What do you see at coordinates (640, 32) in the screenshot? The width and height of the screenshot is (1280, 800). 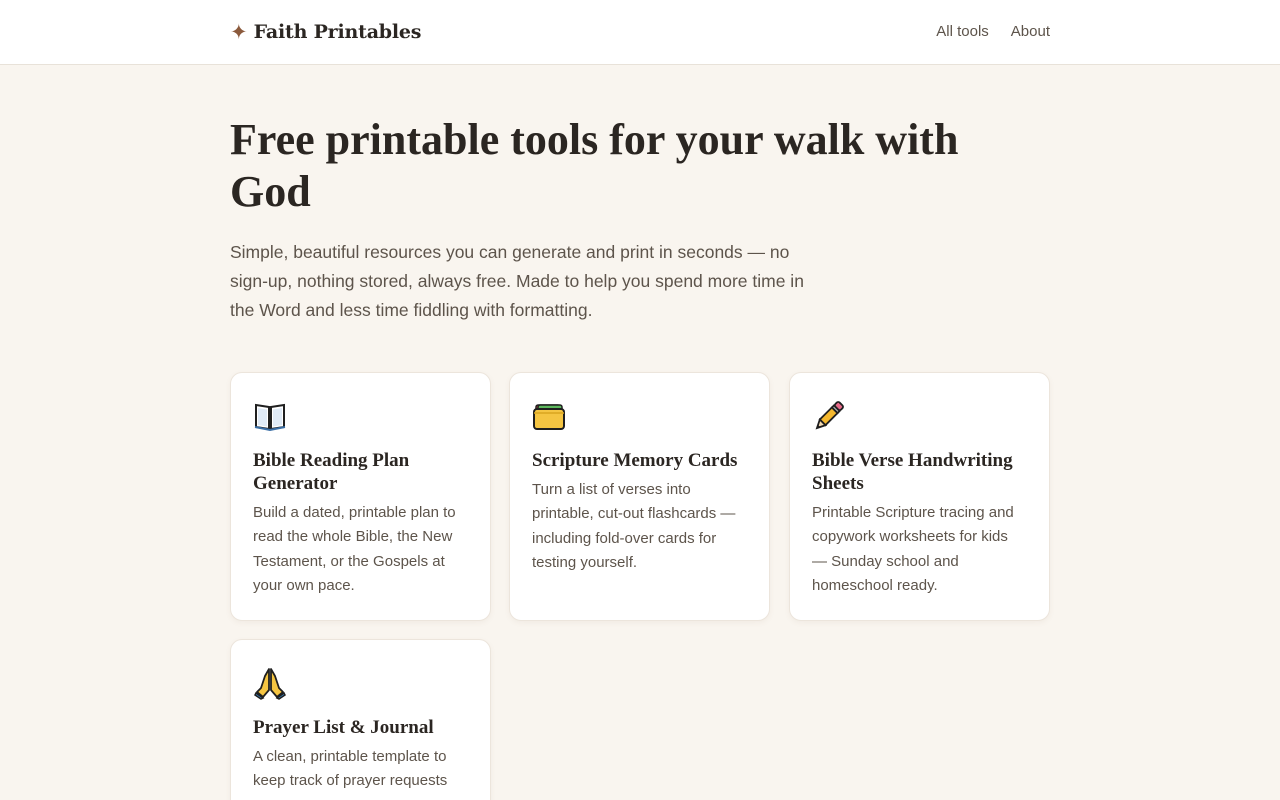 I see `site-header: ✦ Faith Printables All tools About` at bounding box center [640, 32].